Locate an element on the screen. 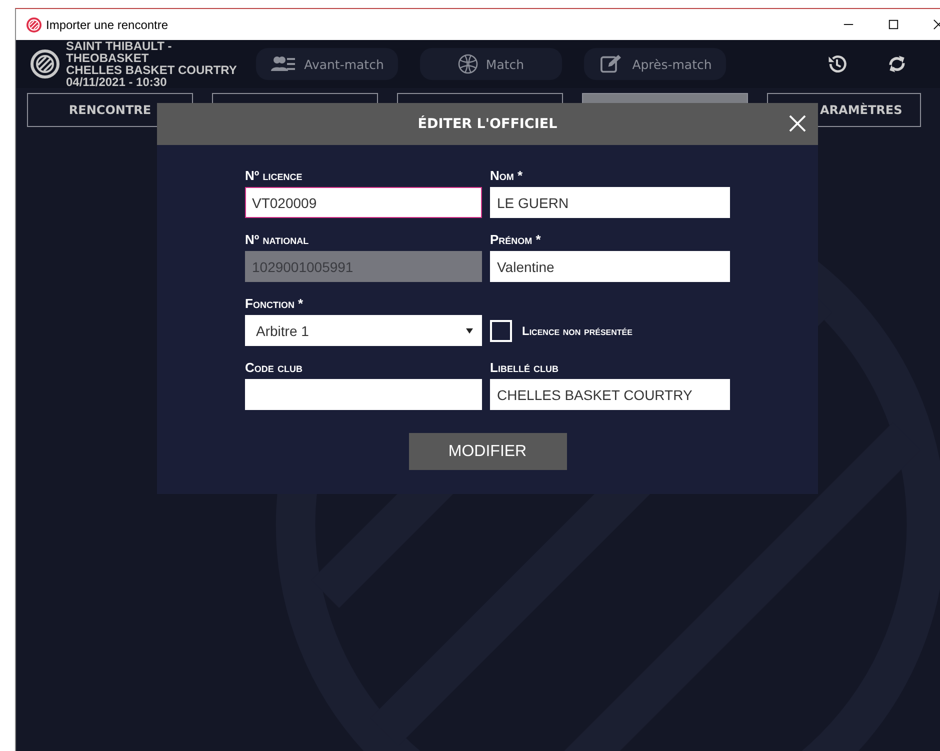  field-label: Code club is located at coordinates (274, 367).